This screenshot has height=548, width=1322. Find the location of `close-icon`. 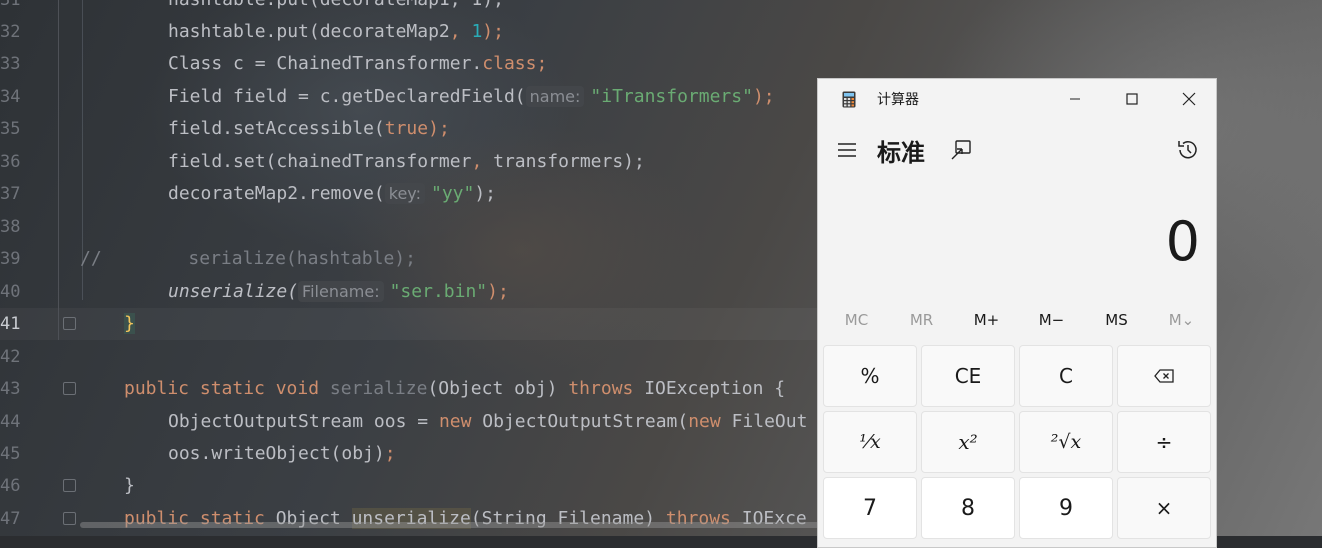

close-icon is located at coordinates (1188, 99).